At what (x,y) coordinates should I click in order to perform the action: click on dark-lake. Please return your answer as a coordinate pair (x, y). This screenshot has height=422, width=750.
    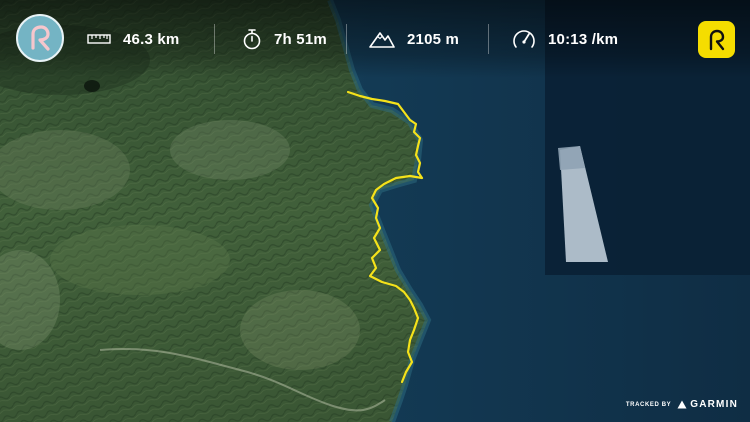
    Looking at the image, I should click on (92, 86).